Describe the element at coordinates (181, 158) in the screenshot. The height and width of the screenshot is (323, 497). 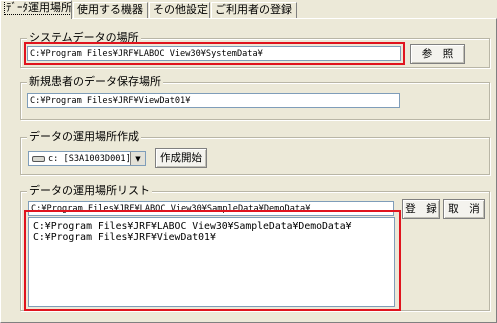
I see `create-start-button: 作成開始` at that location.